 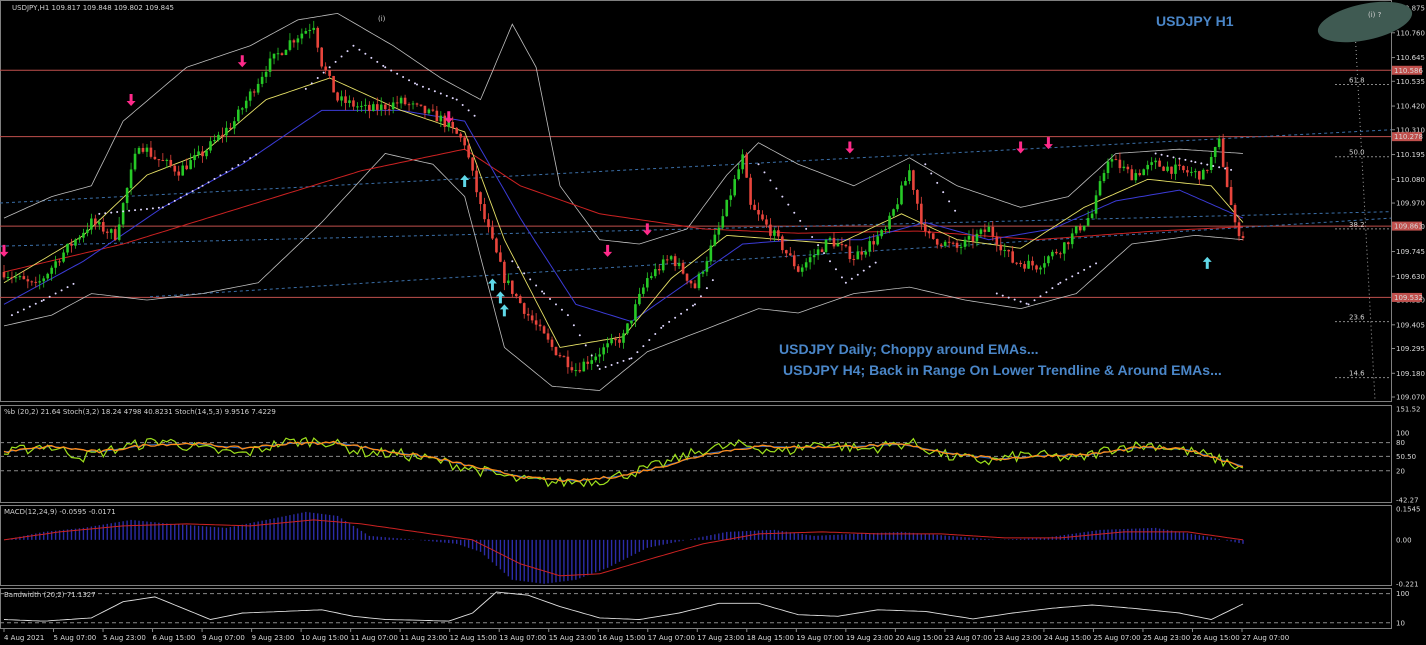 I want to click on time-tick-label: 13 Aug 07:00, so click(x=522, y=638).